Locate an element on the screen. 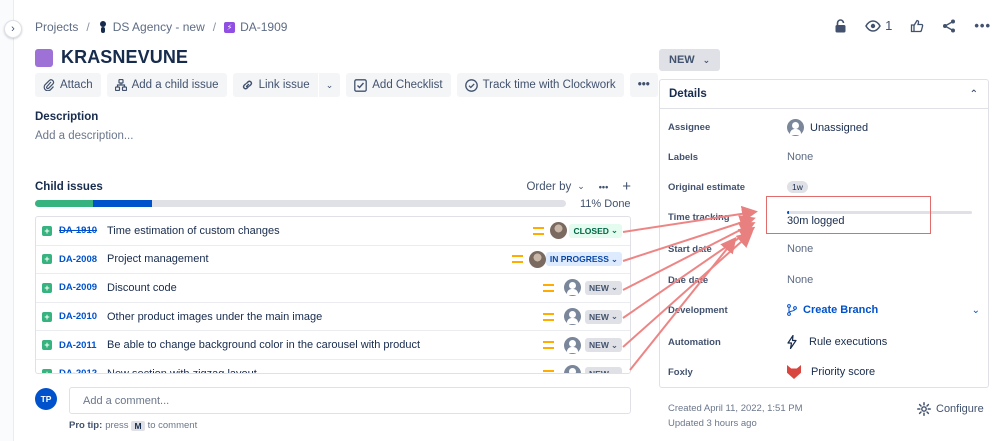 Image resolution: width=999 pixels, height=441 pixels. created-timestamp: Created April 11, 2022, 1:51 PM is located at coordinates (735, 408).